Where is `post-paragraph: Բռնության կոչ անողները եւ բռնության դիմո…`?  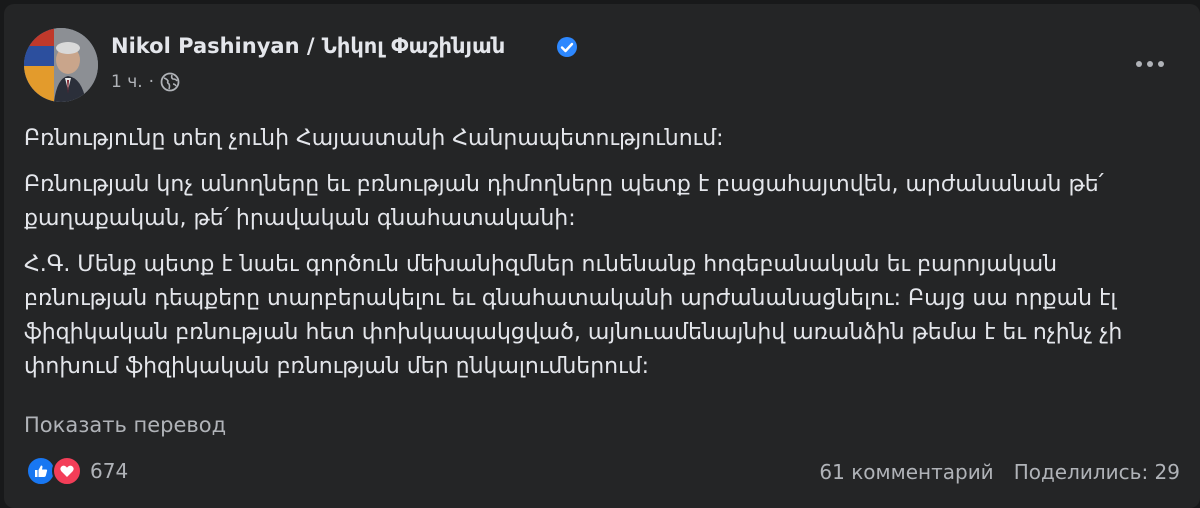
post-paragraph: Բռնության կոչ անողները եւ բռնության դիմո… is located at coordinates (564, 201).